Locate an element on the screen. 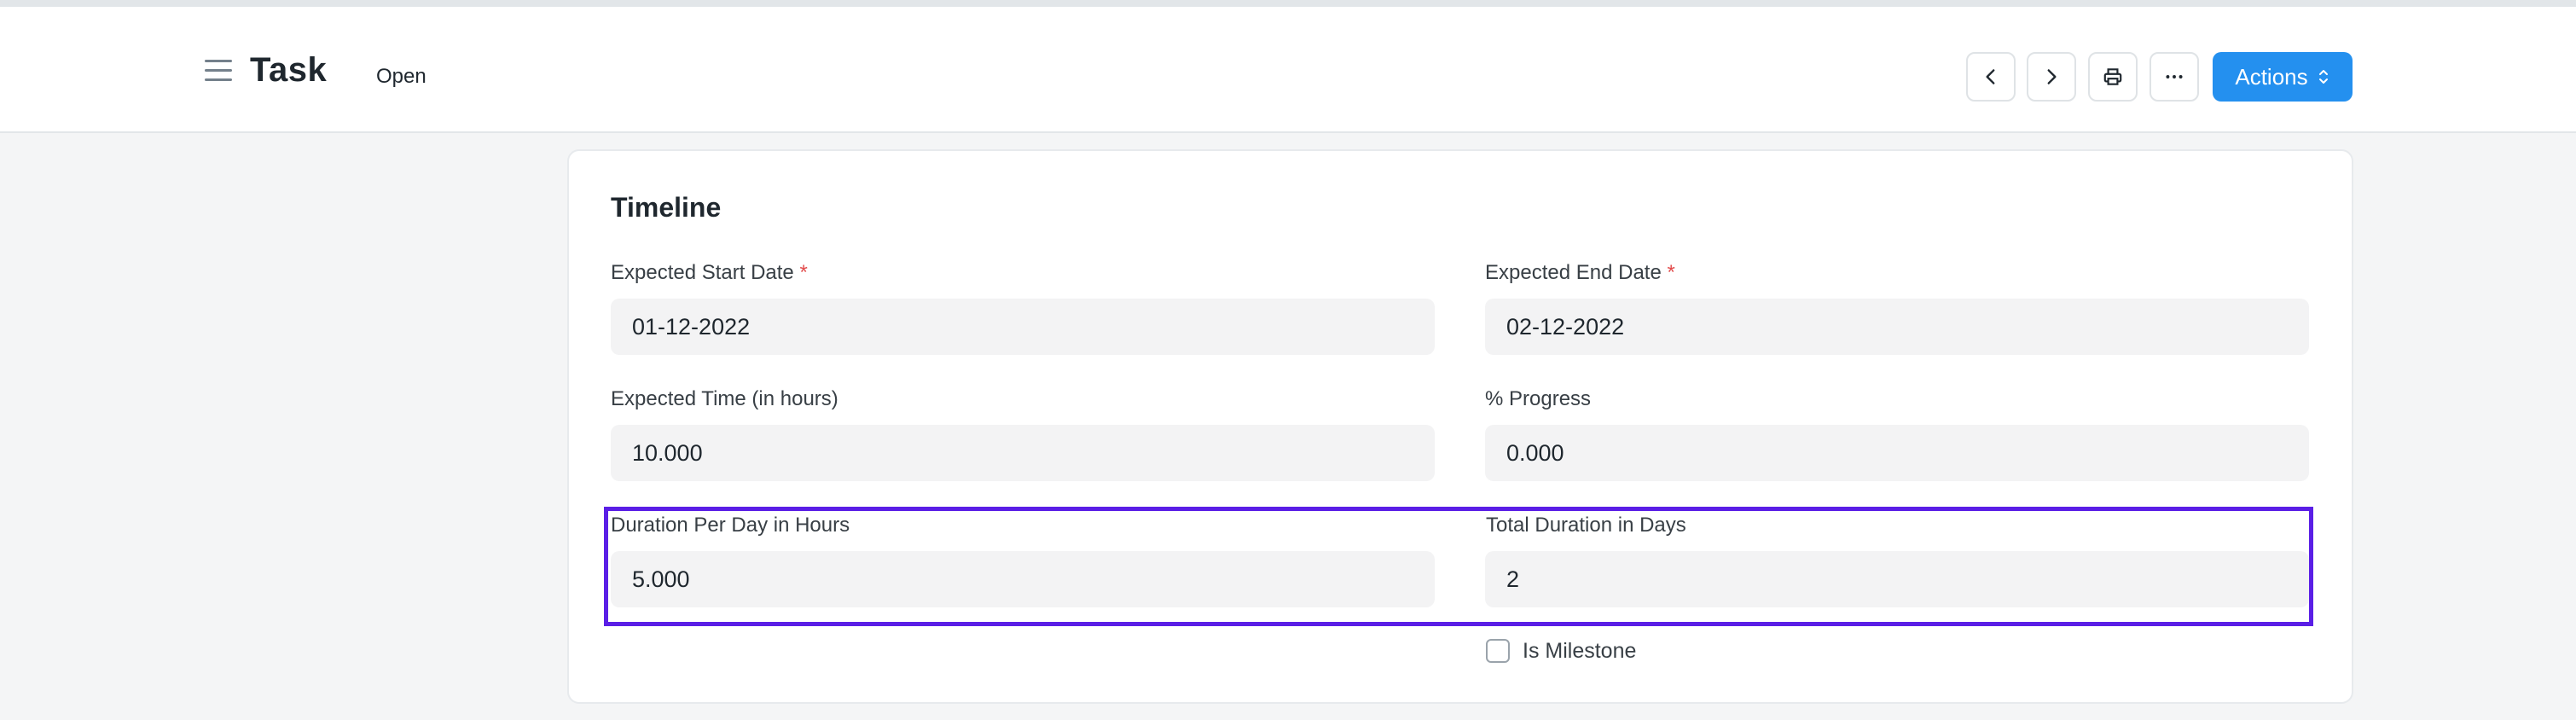  more-icon is located at coordinates (2174, 76).